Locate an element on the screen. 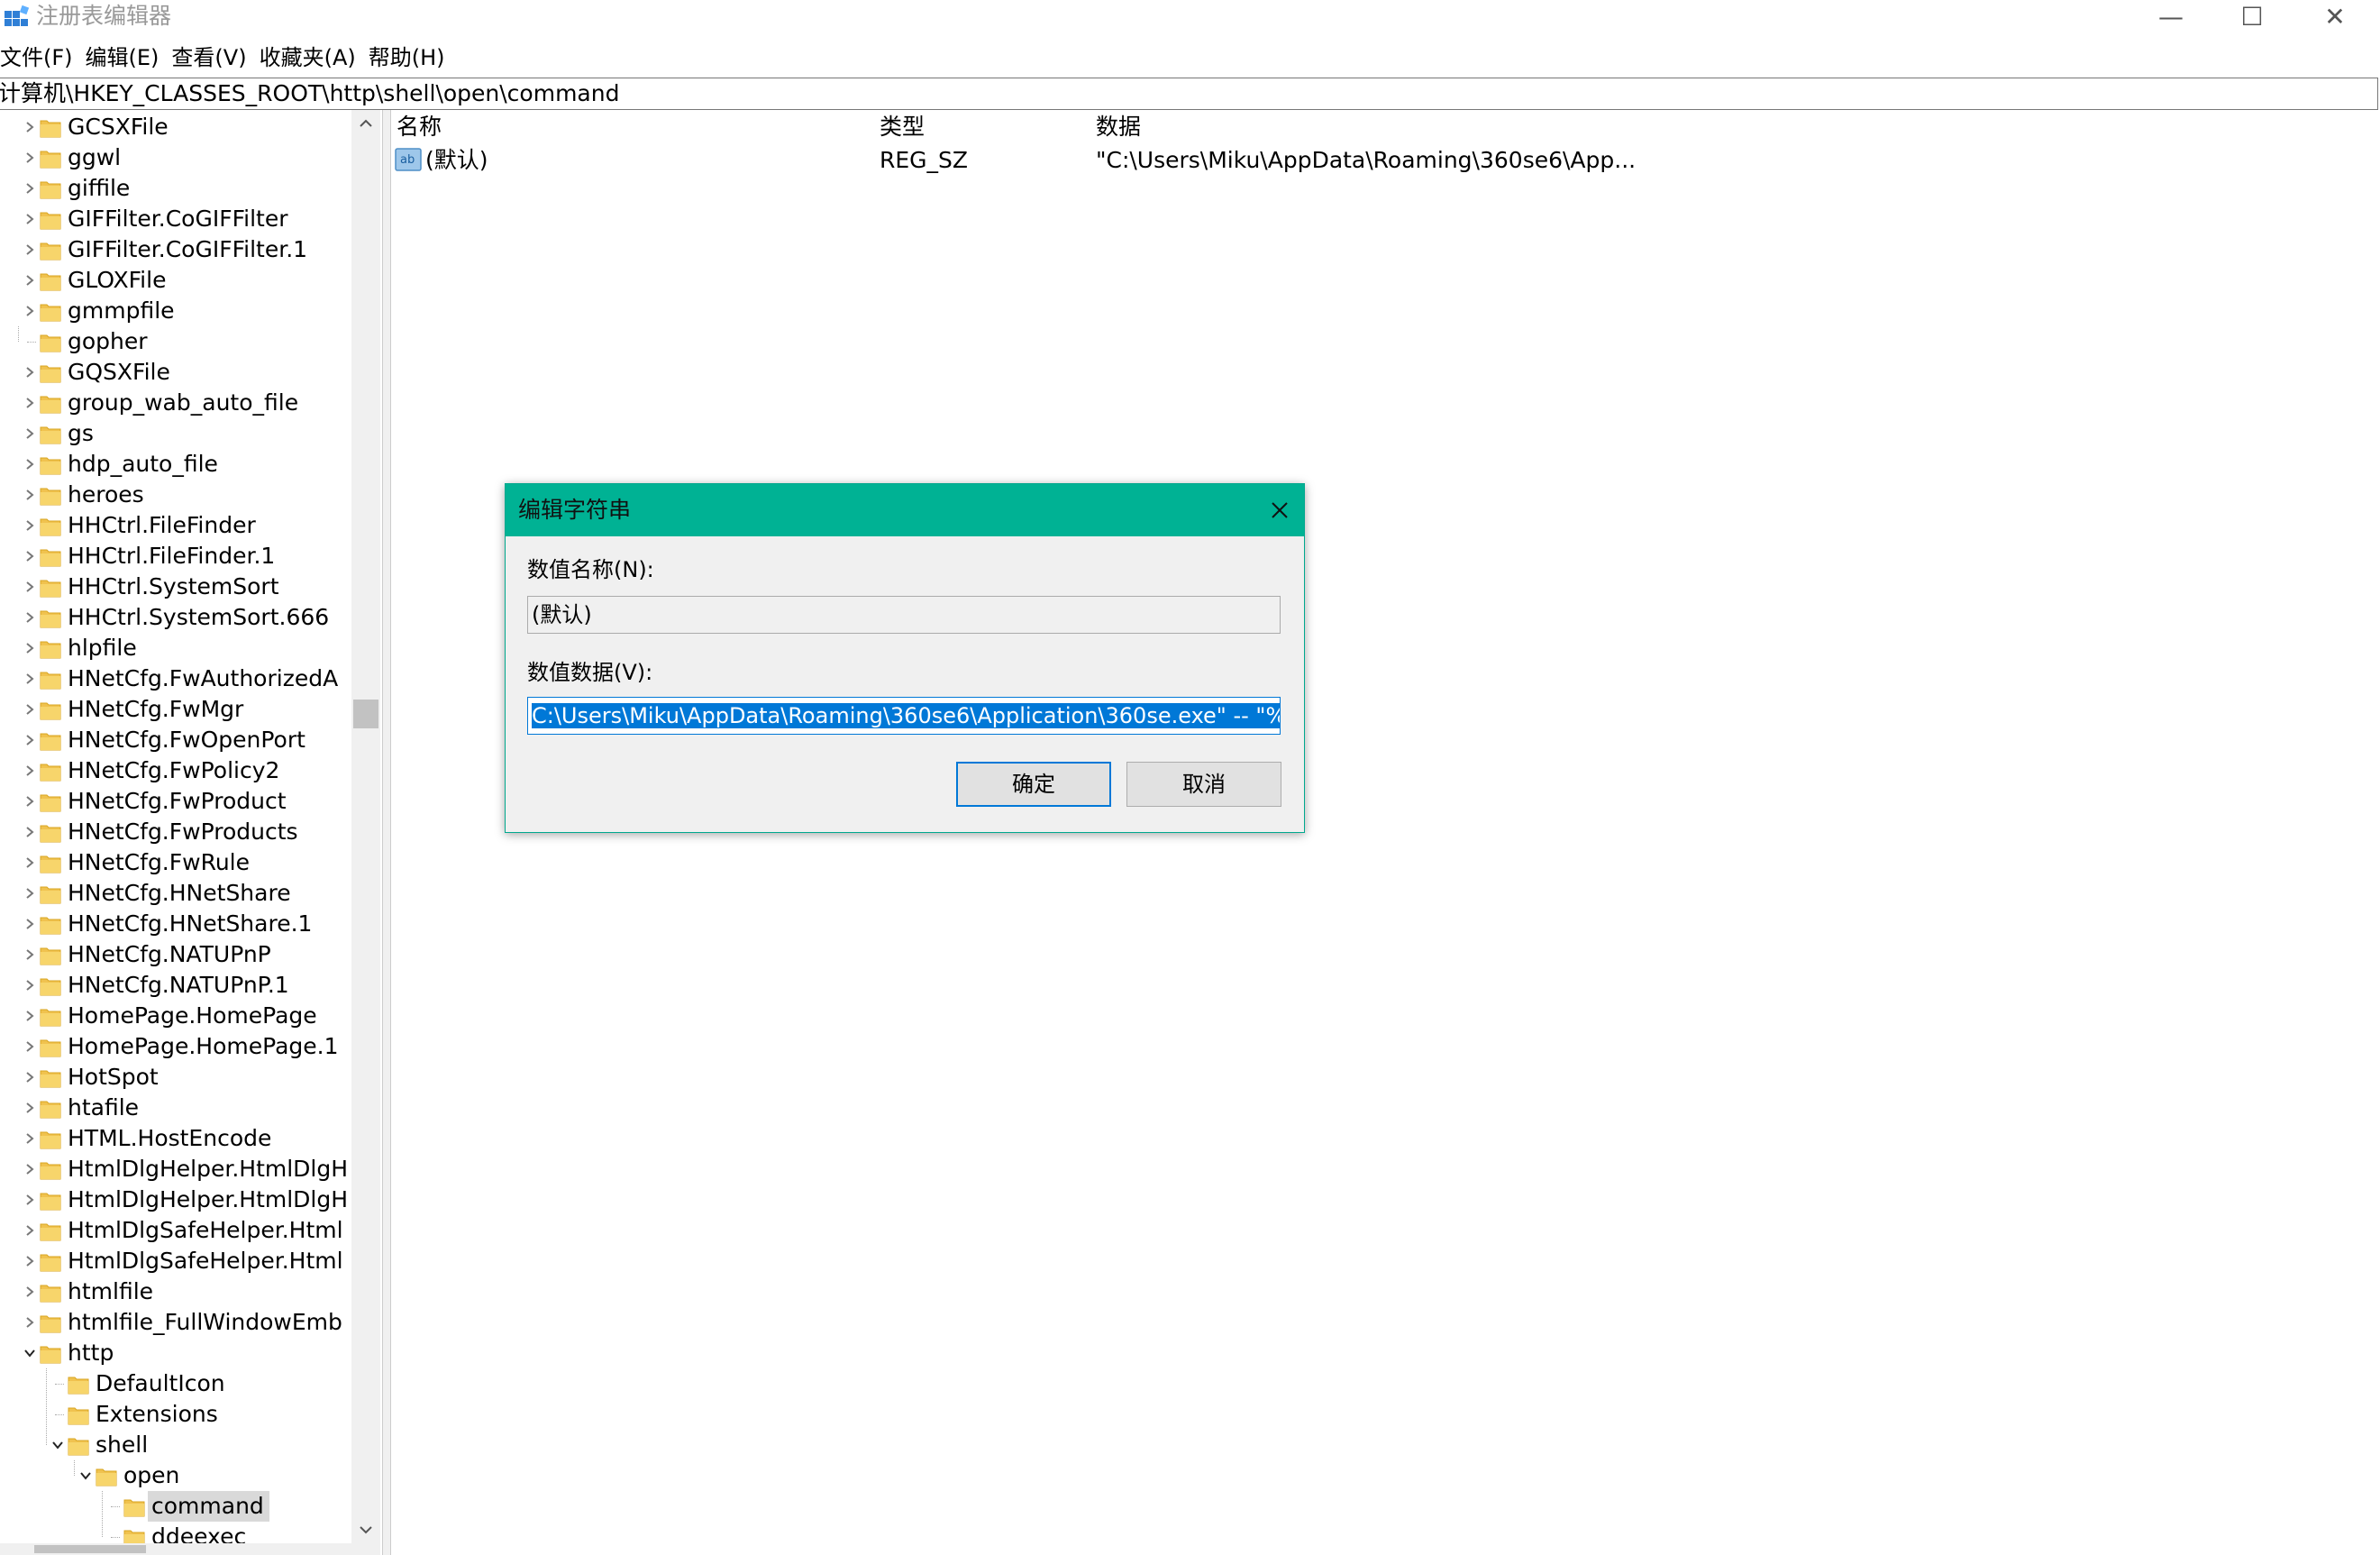 Image resolution: width=2380 pixels, height=1555 pixels. maximize-button: ☐ is located at coordinates (2252, 16).